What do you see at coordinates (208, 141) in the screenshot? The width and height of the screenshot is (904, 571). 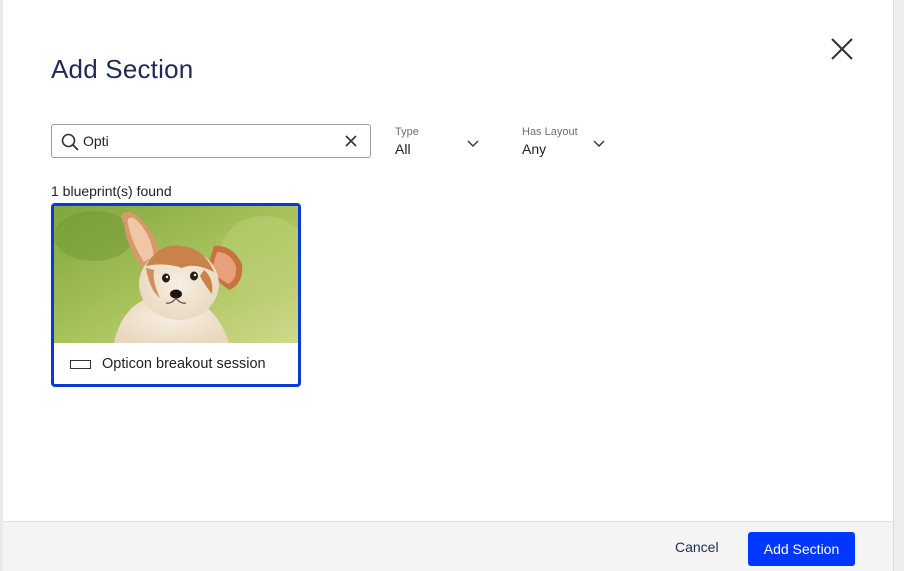 I see `search-input` at bounding box center [208, 141].